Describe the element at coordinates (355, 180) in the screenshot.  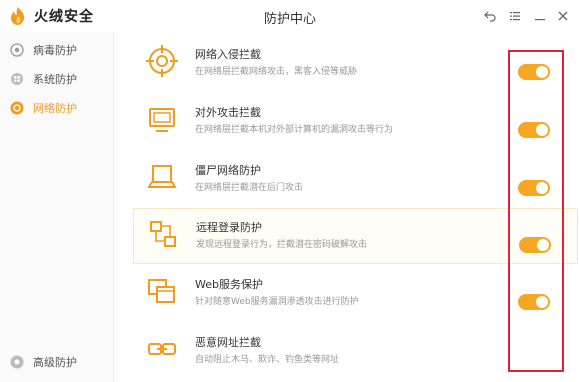
I see `protection-row: 僵尸网络防护 在网络层拦截潜在后门攻击` at that location.